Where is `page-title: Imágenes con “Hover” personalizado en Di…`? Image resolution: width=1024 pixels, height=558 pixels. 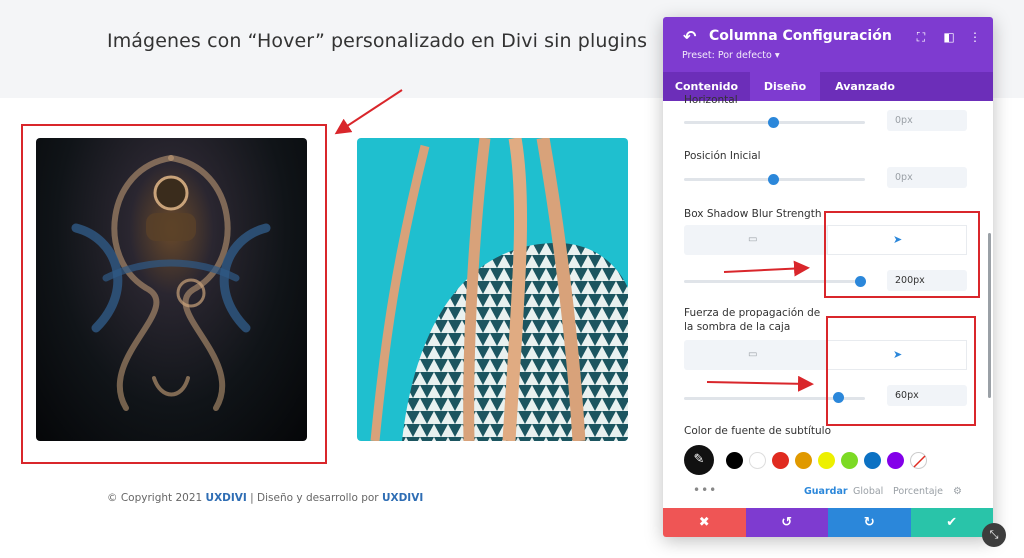 page-title: Imágenes con “Hover” personalizado en Di… is located at coordinates (377, 41).